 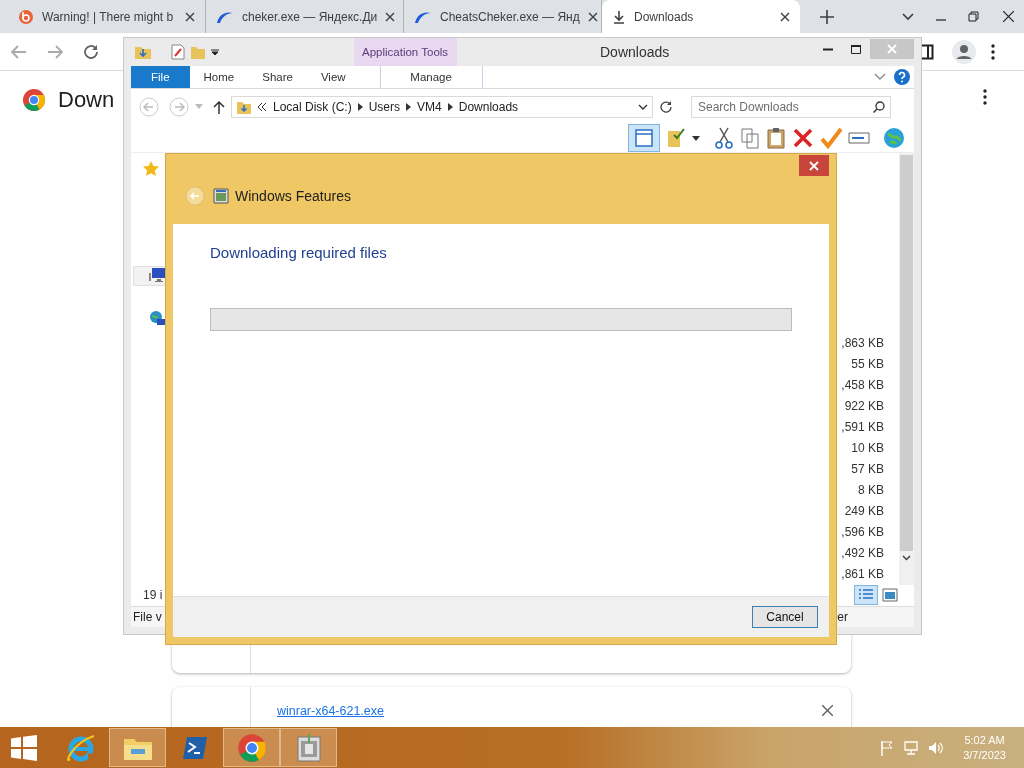 What do you see at coordinates (866, 595) in the screenshot?
I see `details-view-icon` at bounding box center [866, 595].